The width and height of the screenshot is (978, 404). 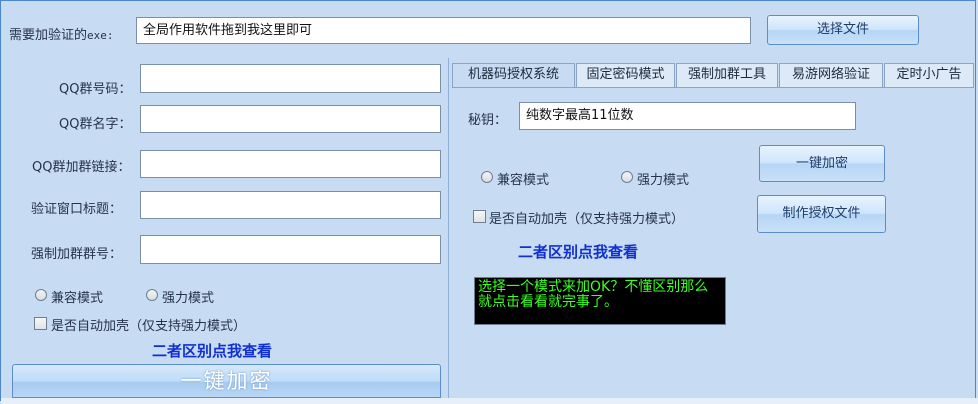 What do you see at coordinates (513, 75) in the screenshot?
I see `tab-machine-code: 机器码授权系统` at bounding box center [513, 75].